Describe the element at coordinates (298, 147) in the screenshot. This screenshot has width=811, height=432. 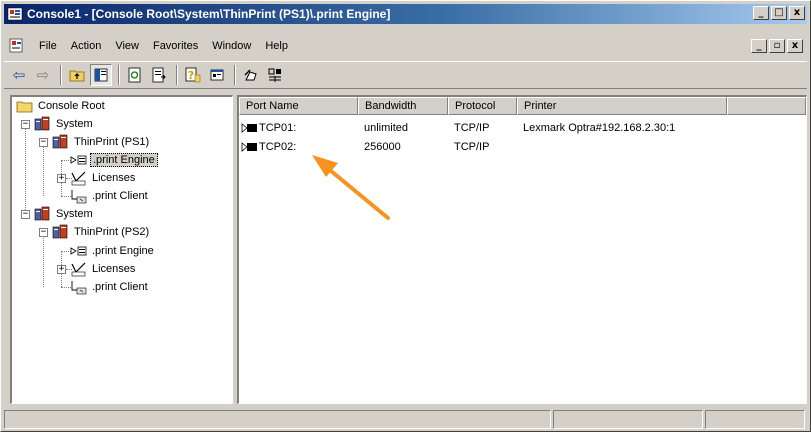
I see `port-name-cell: TCP02:` at that location.